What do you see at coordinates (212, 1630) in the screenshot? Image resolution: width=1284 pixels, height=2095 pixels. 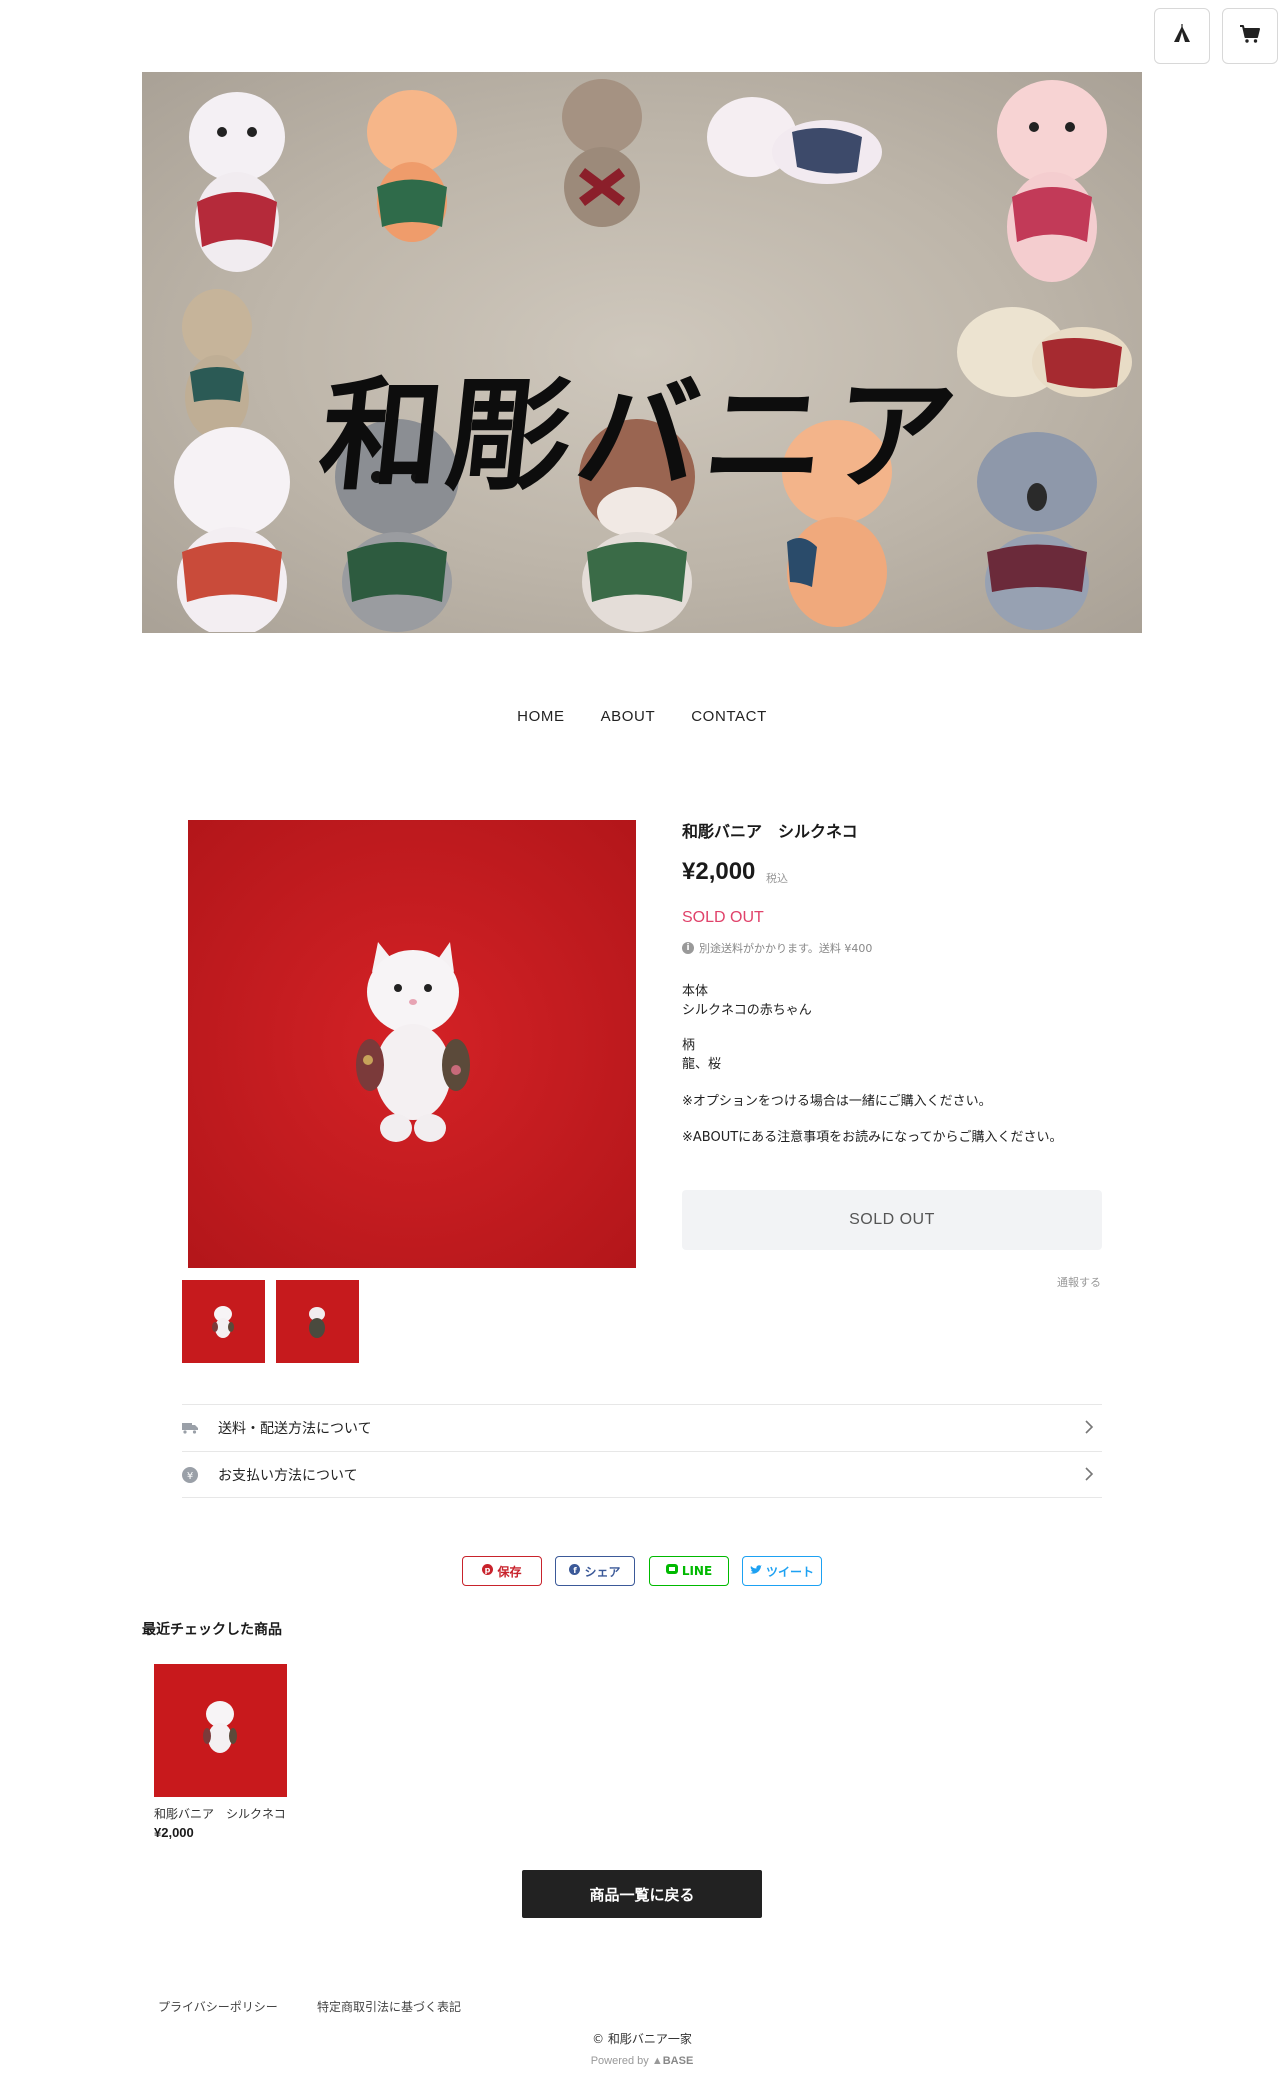 I see `recent-title: 最近チェックした商品` at bounding box center [212, 1630].